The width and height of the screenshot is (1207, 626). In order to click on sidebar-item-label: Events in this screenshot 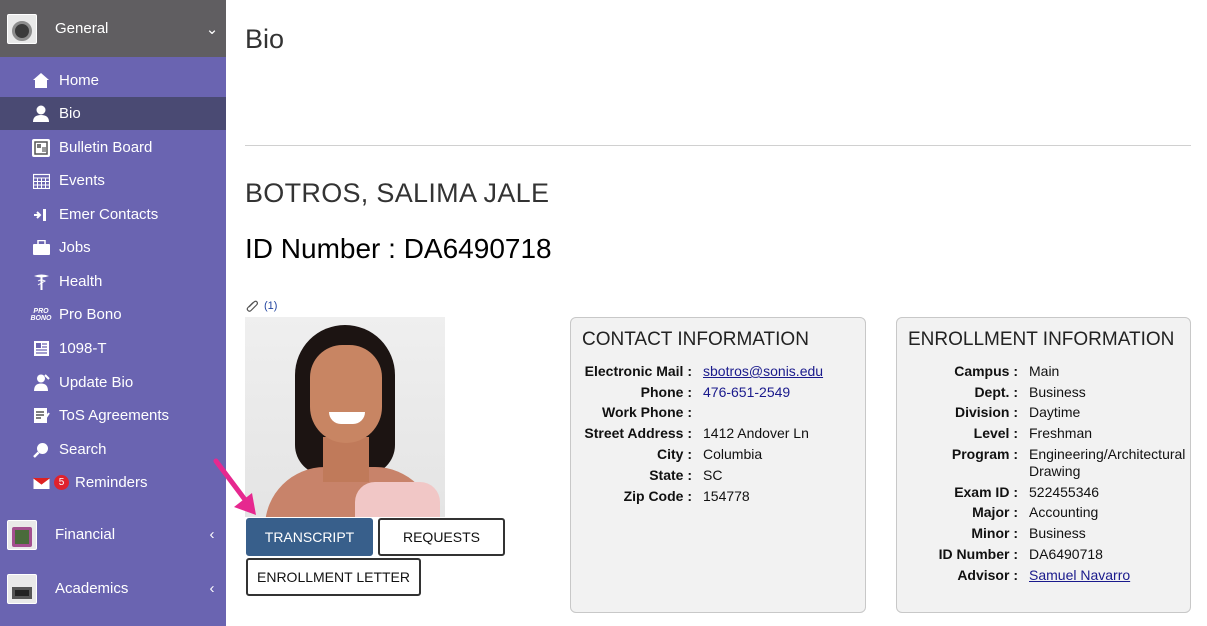, I will do `click(82, 180)`.